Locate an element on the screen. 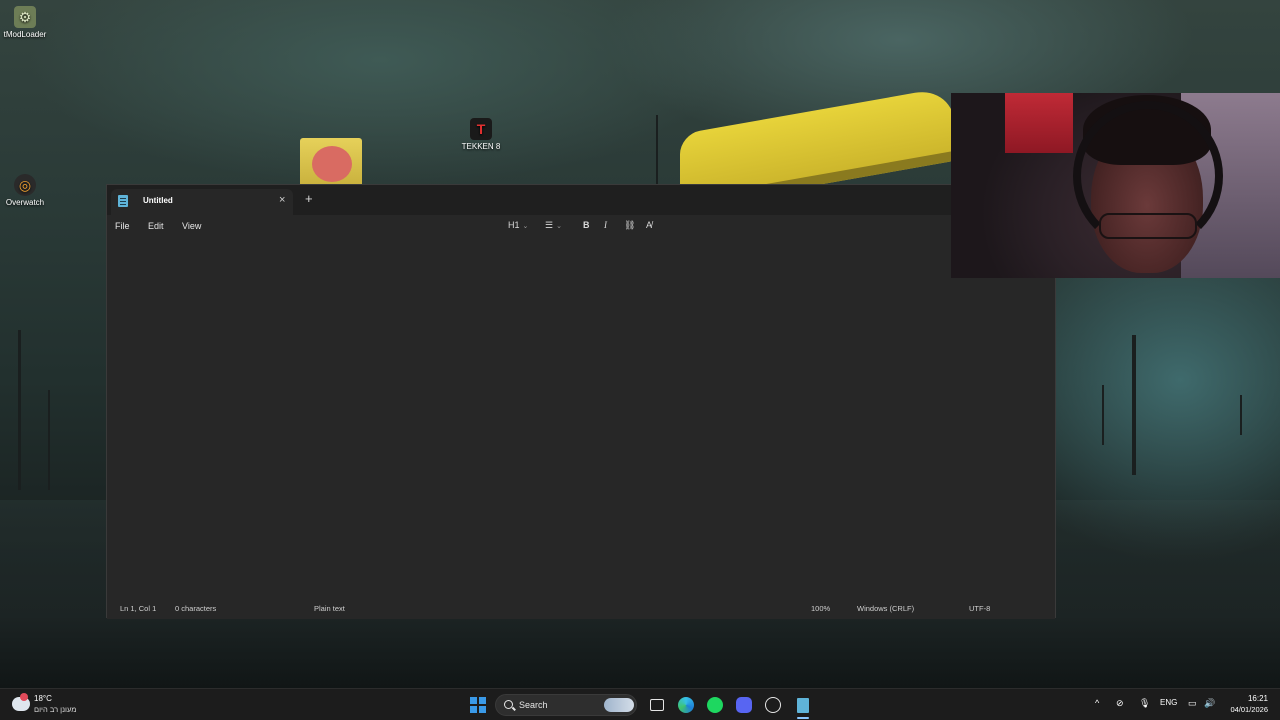  edge-icon is located at coordinates (686, 705).